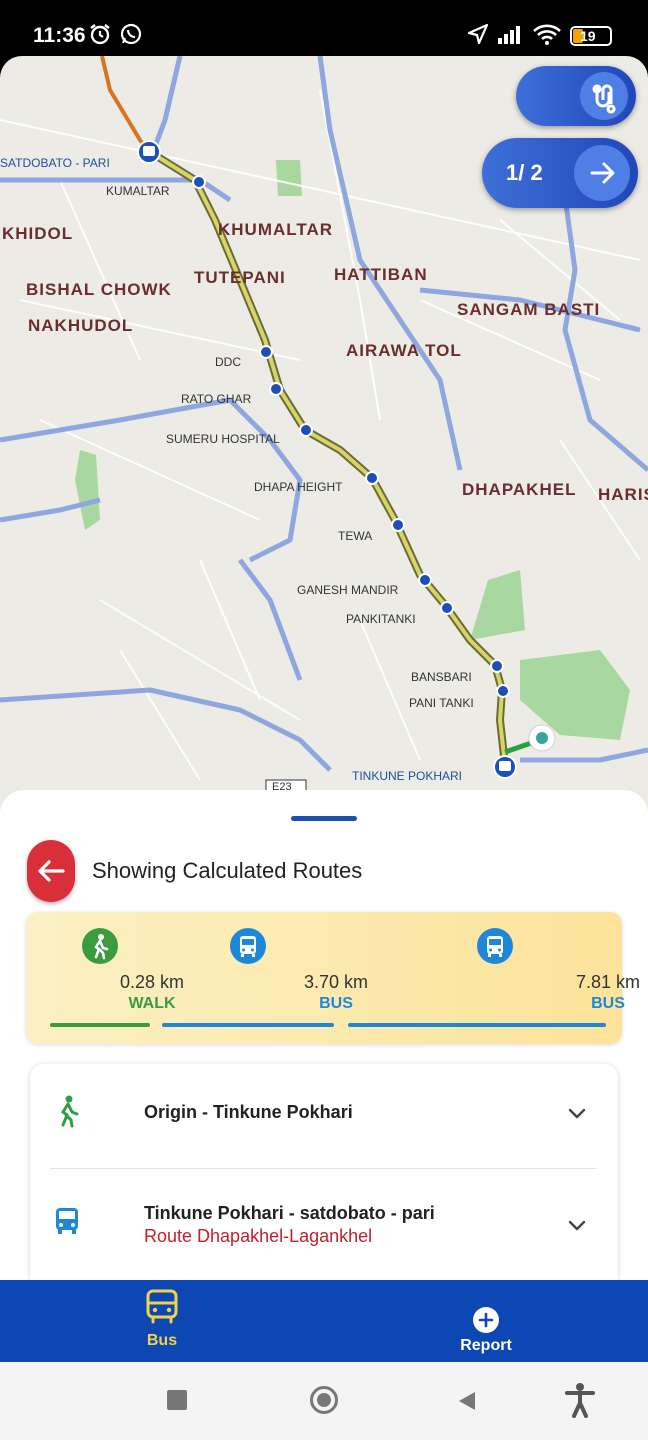 The image size is (648, 1440). I want to click on plus-circle-icon, so click(486, 1320).